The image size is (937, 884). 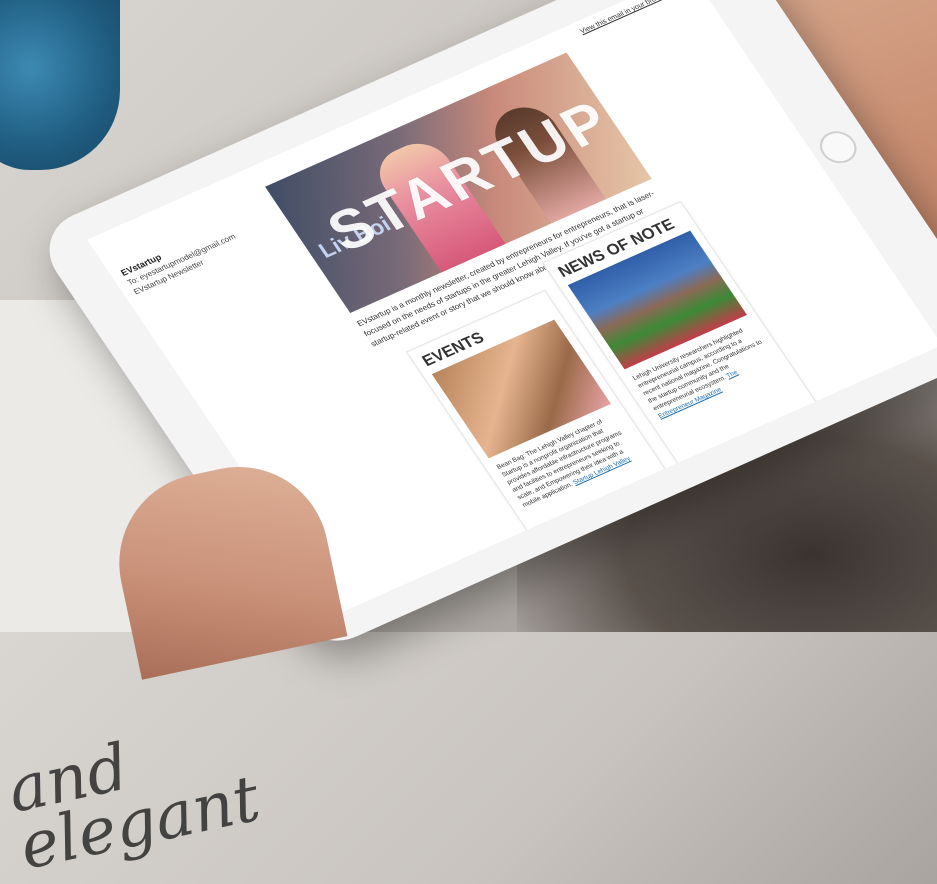 I want to click on email-to: To: eyestartupmodel@gmail.com, so click(x=181, y=260).